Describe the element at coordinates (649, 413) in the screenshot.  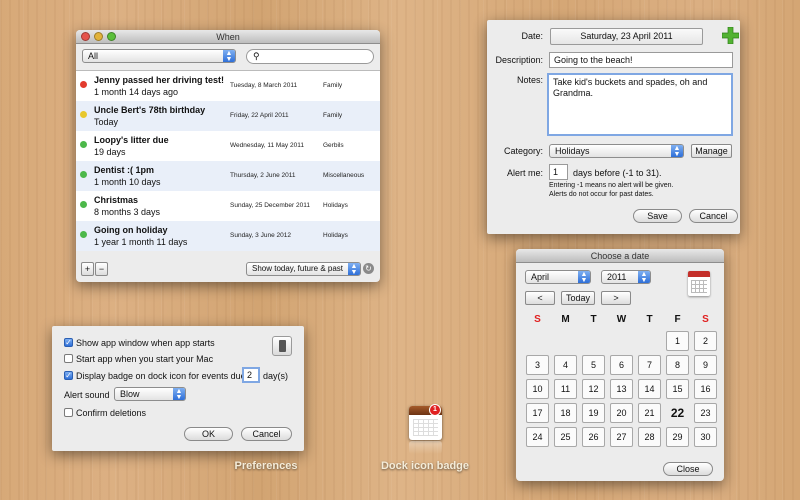
I see `calendar-day: 21` at that location.